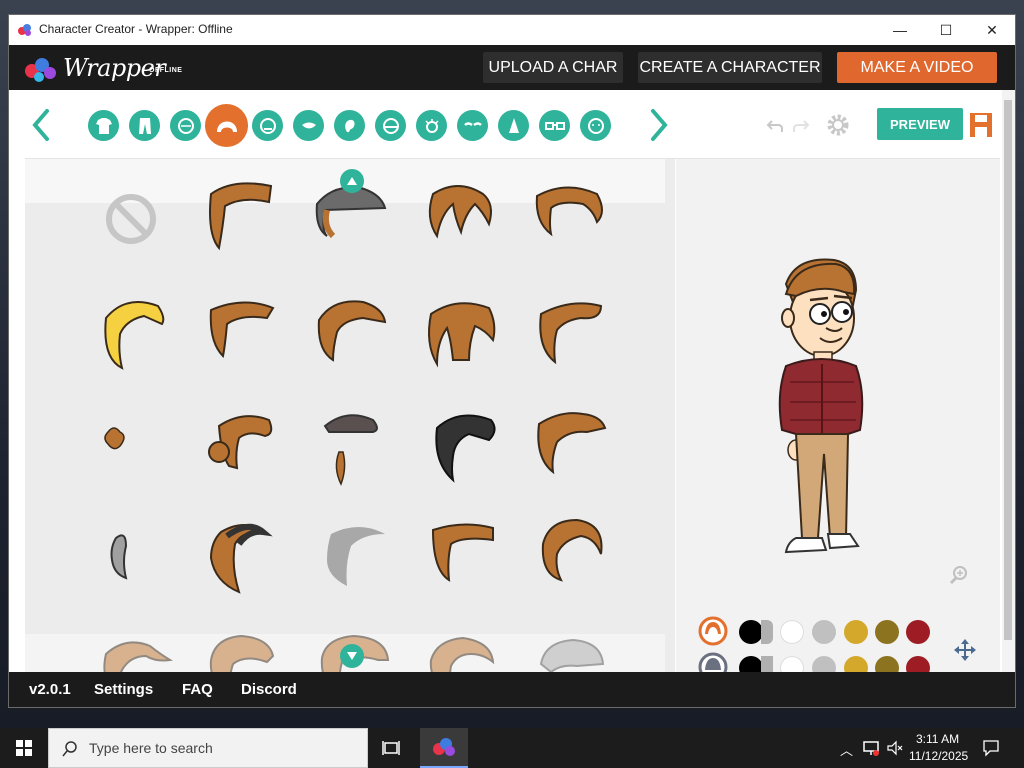 The image size is (1024, 768). What do you see at coordinates (240, 442) in the screenshot?
I see `hair-side-bun-icon` at bounding box center [240, 442].